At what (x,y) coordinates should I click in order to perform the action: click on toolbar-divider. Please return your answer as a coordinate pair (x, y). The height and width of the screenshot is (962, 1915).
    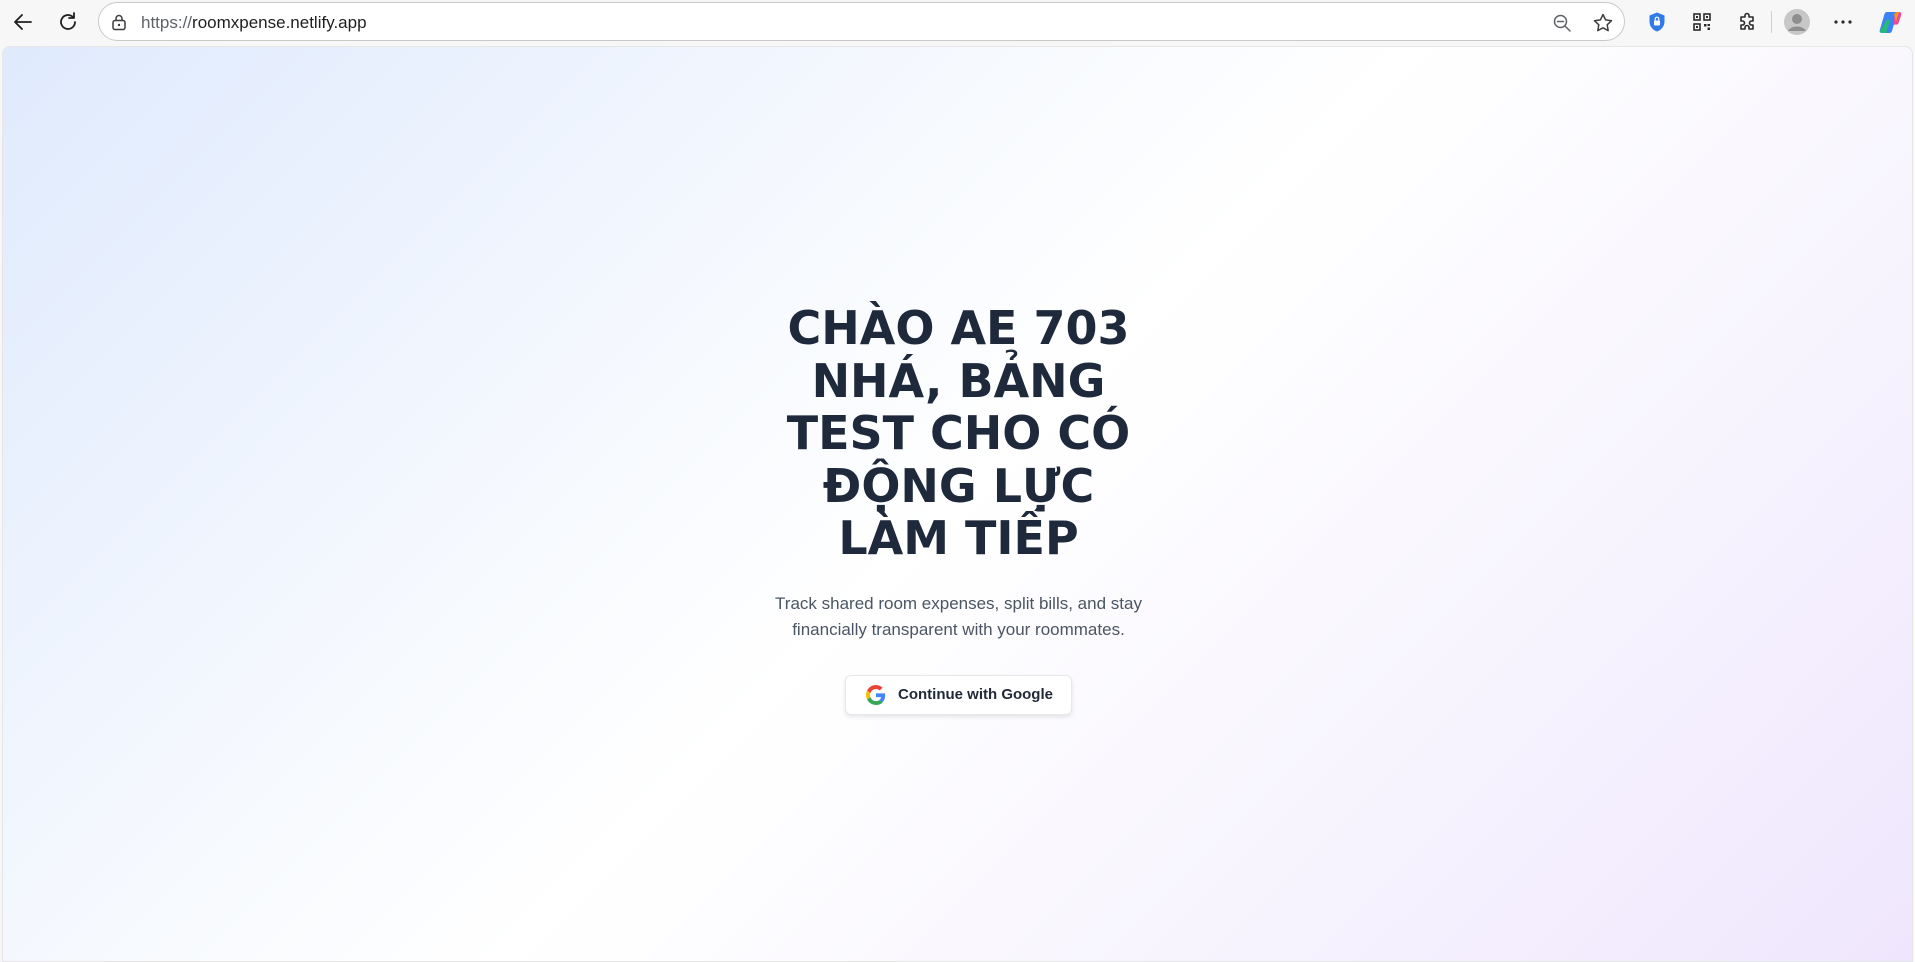
    Looking at the image, I should click on (1771, 22).